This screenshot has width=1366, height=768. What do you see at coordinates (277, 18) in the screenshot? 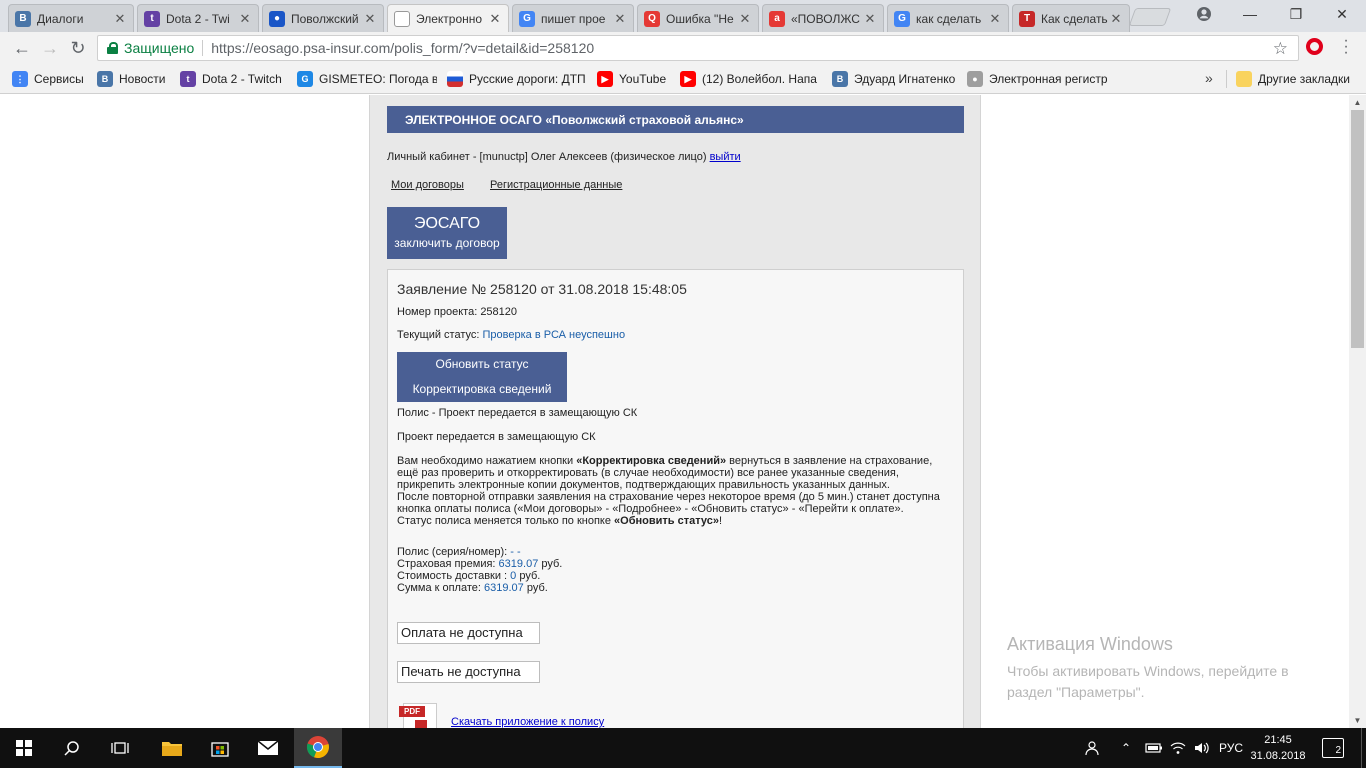
I see `drop-icon: ●` at bounding box center [277, 18].